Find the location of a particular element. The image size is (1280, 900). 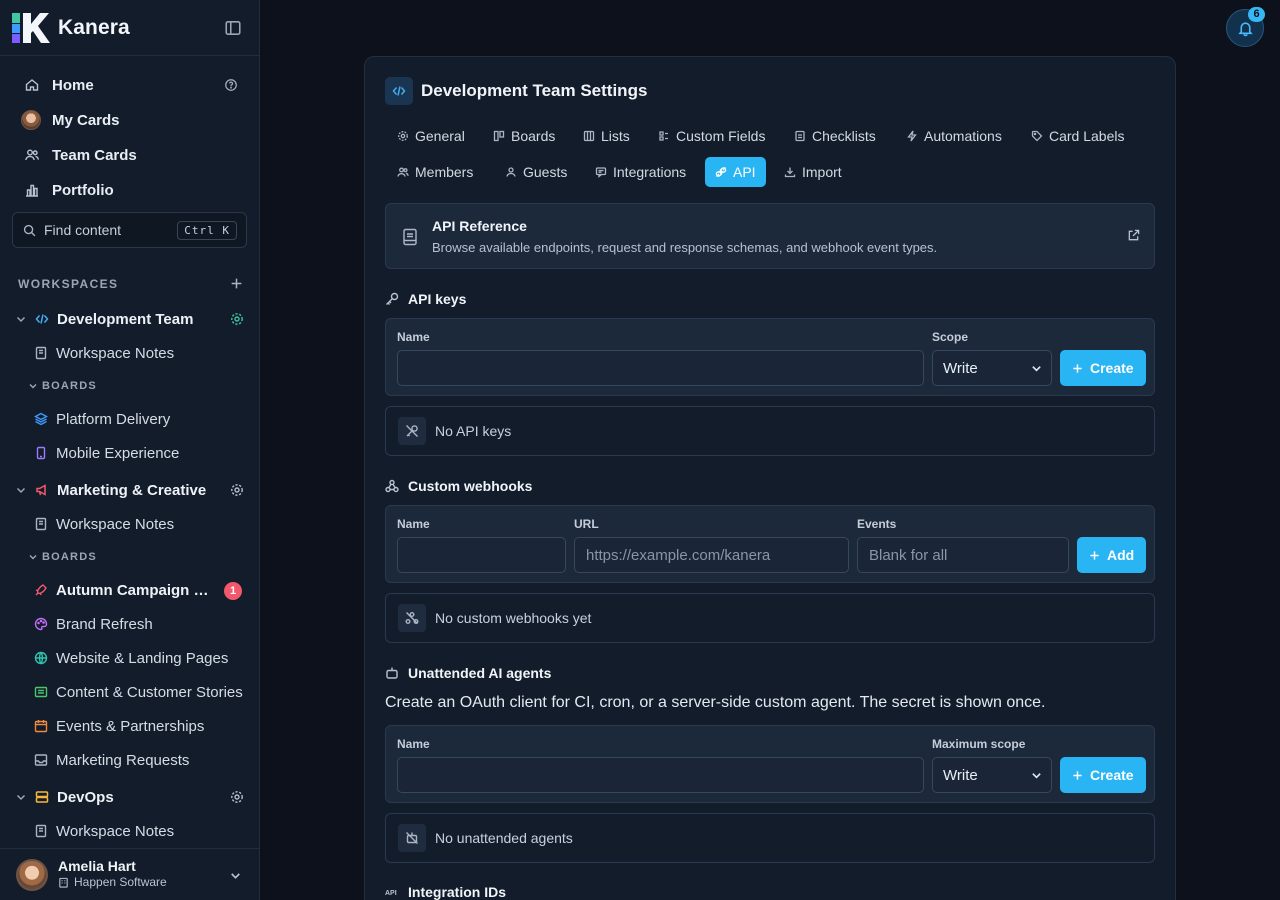

agent-name-input is located at coordinates (660, 775).